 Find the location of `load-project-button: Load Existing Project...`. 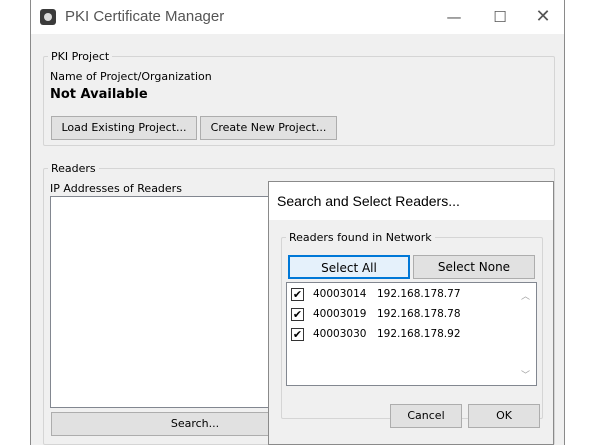

load-project-button: Load Existing Project... is located at coordinates (124, 128).